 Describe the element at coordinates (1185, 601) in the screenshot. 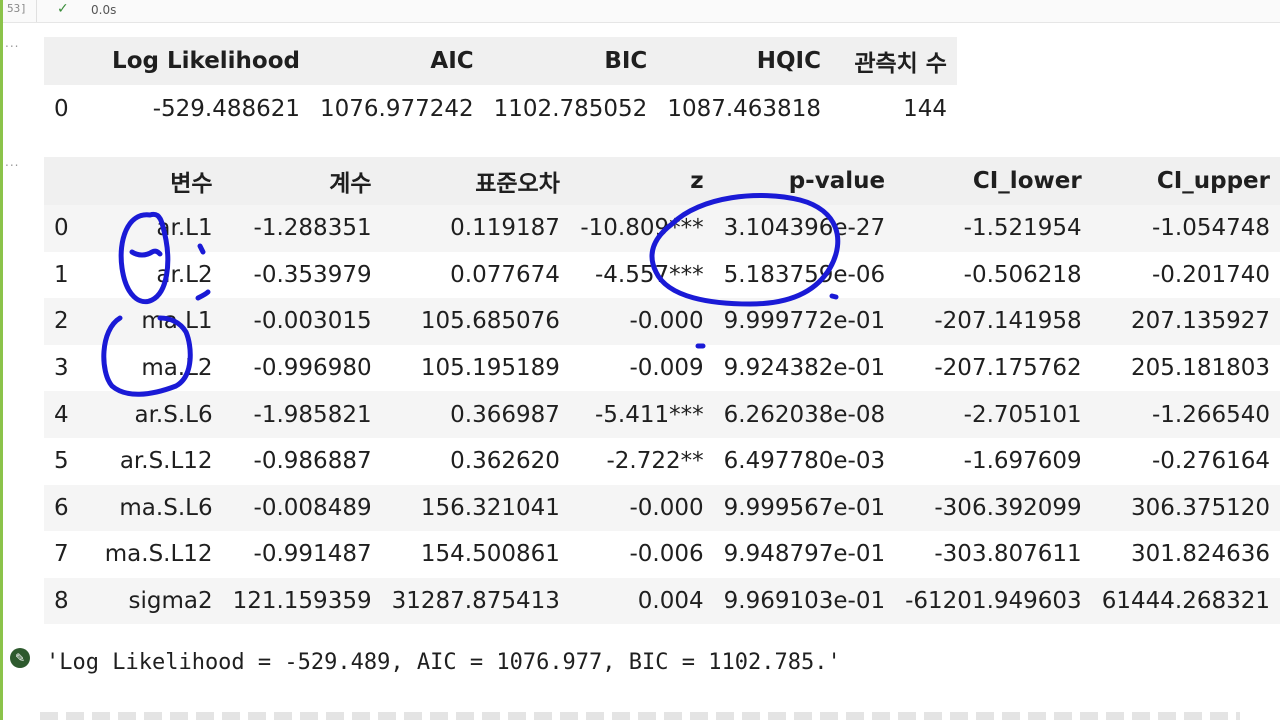

I see `table-cell: 61444.268321` at that location.